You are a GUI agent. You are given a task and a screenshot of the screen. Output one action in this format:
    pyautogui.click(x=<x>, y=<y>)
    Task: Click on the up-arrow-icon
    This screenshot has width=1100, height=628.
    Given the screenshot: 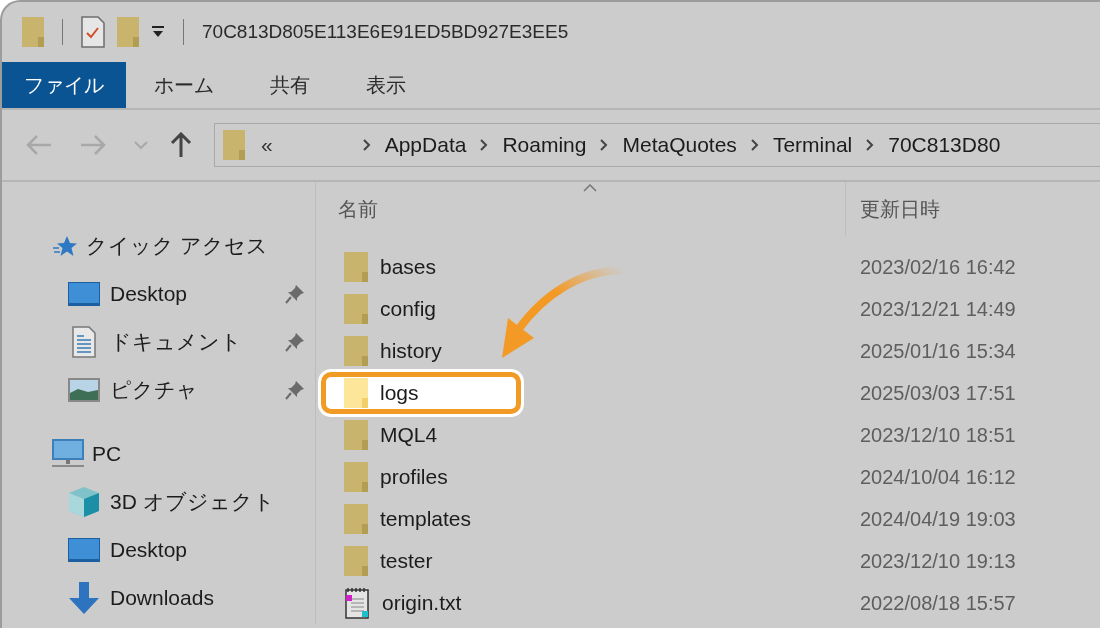 What is the action you would take?
    pyautogui.click(x=181, y=145)
    